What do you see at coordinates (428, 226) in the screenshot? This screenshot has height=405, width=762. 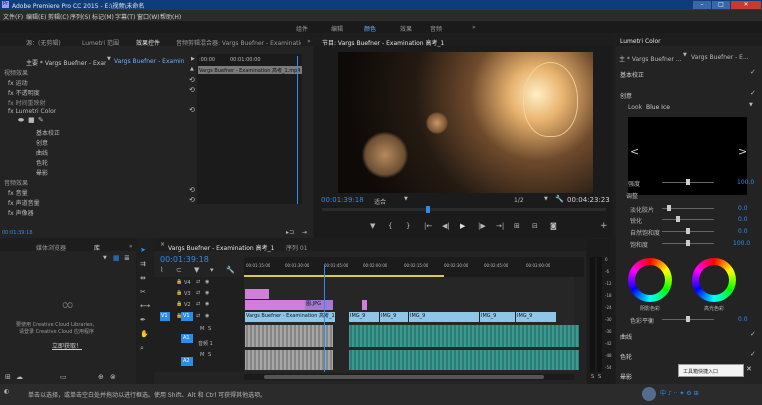 I see `go-to-in-icon: |←` at bounding box center [428, 226].